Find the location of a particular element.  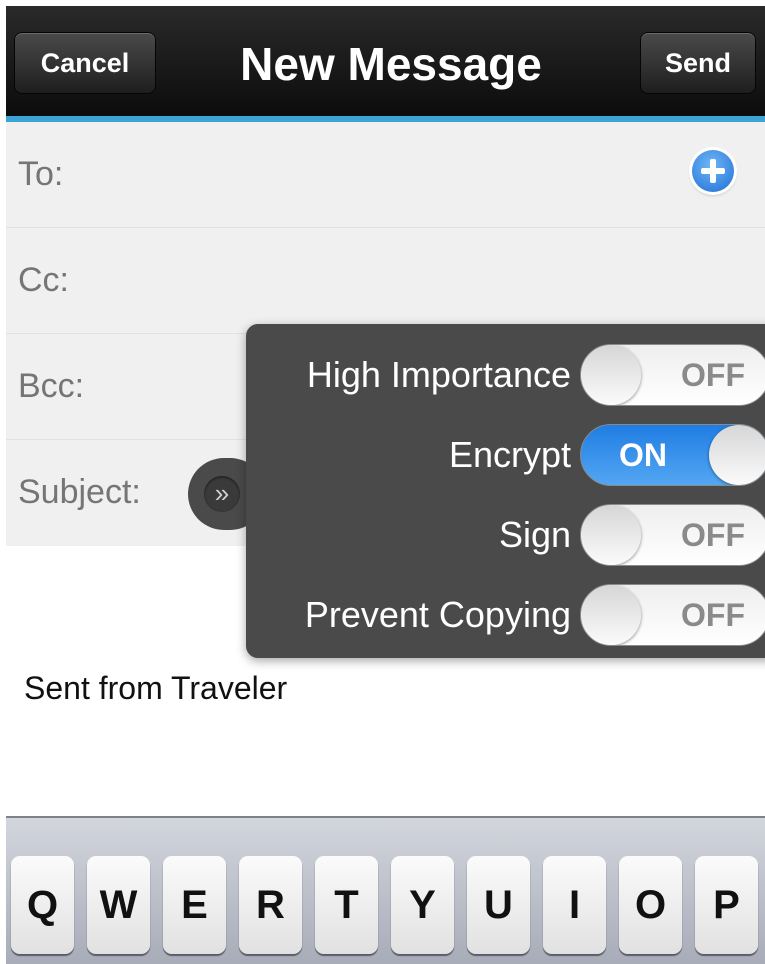

cc-field: Cc: is located at coordinates (385, 281).